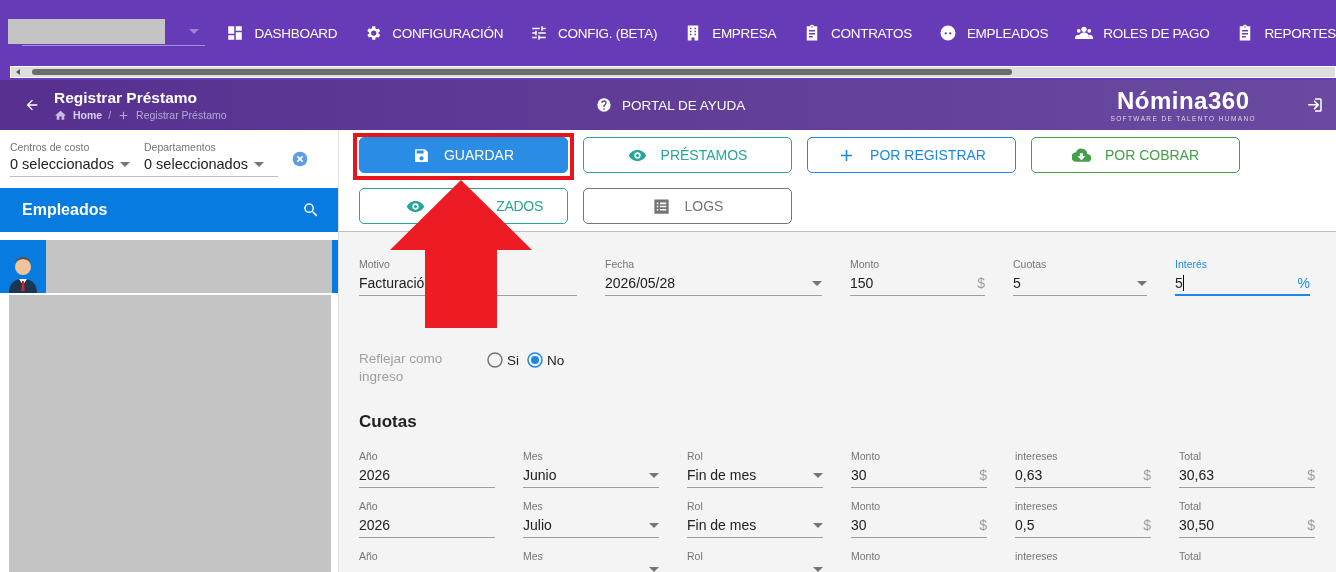  Describe the element at coordinates (1083, 519) in the screenshot. I see `input-field: intereses 0,5 $` at that location.